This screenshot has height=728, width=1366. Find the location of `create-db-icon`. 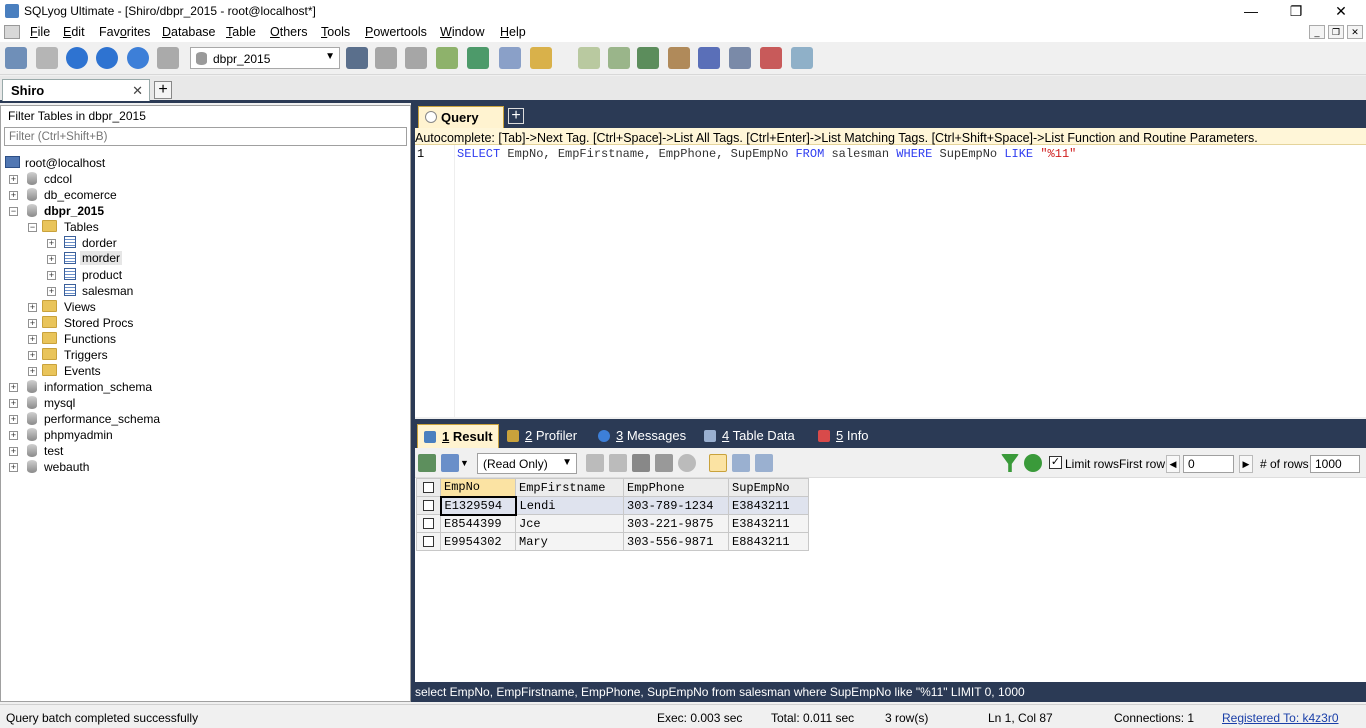

create-db-icon is located at coordinates (386, 58).